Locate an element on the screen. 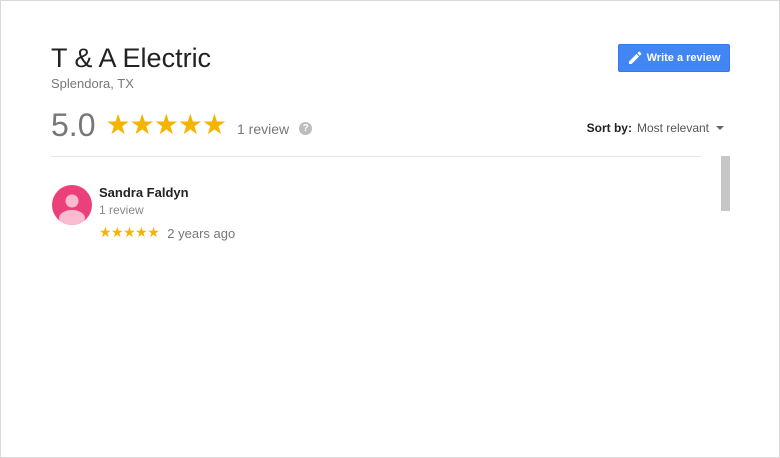 The image size is (780, 458). sort-label: Sort by: is located at coordinates (609, 128).